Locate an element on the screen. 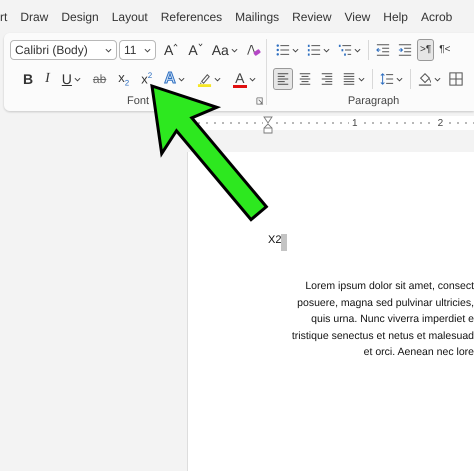 This screenshot has width=474, height=471. center-icon is located at coordinates (305, 79).